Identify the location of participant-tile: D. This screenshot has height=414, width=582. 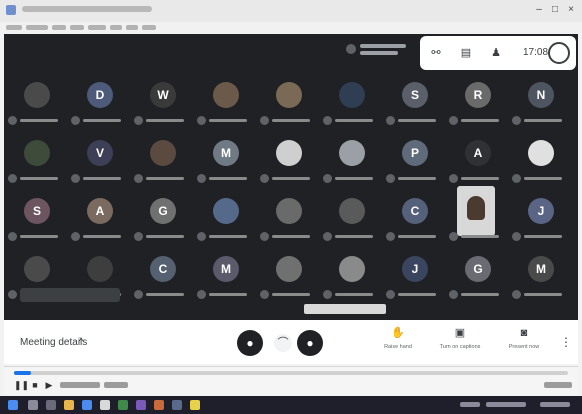
(98, 100).